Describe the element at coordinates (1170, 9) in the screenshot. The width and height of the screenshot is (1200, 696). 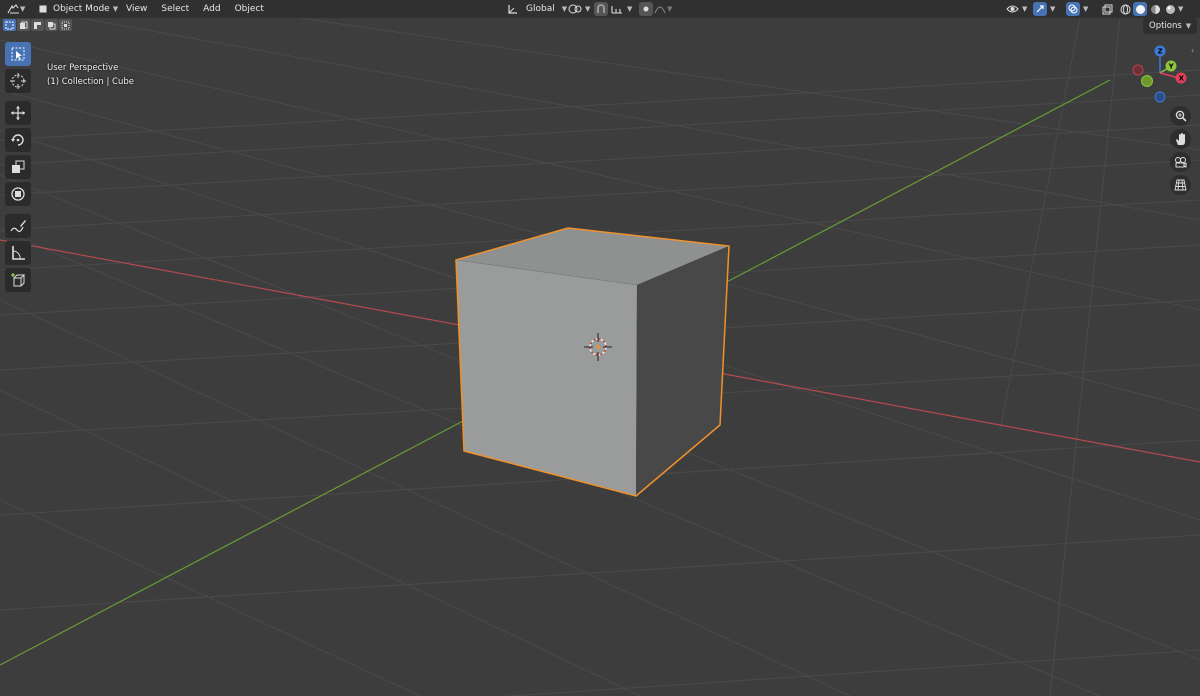
I see `rendered-shading-icon` at that location.